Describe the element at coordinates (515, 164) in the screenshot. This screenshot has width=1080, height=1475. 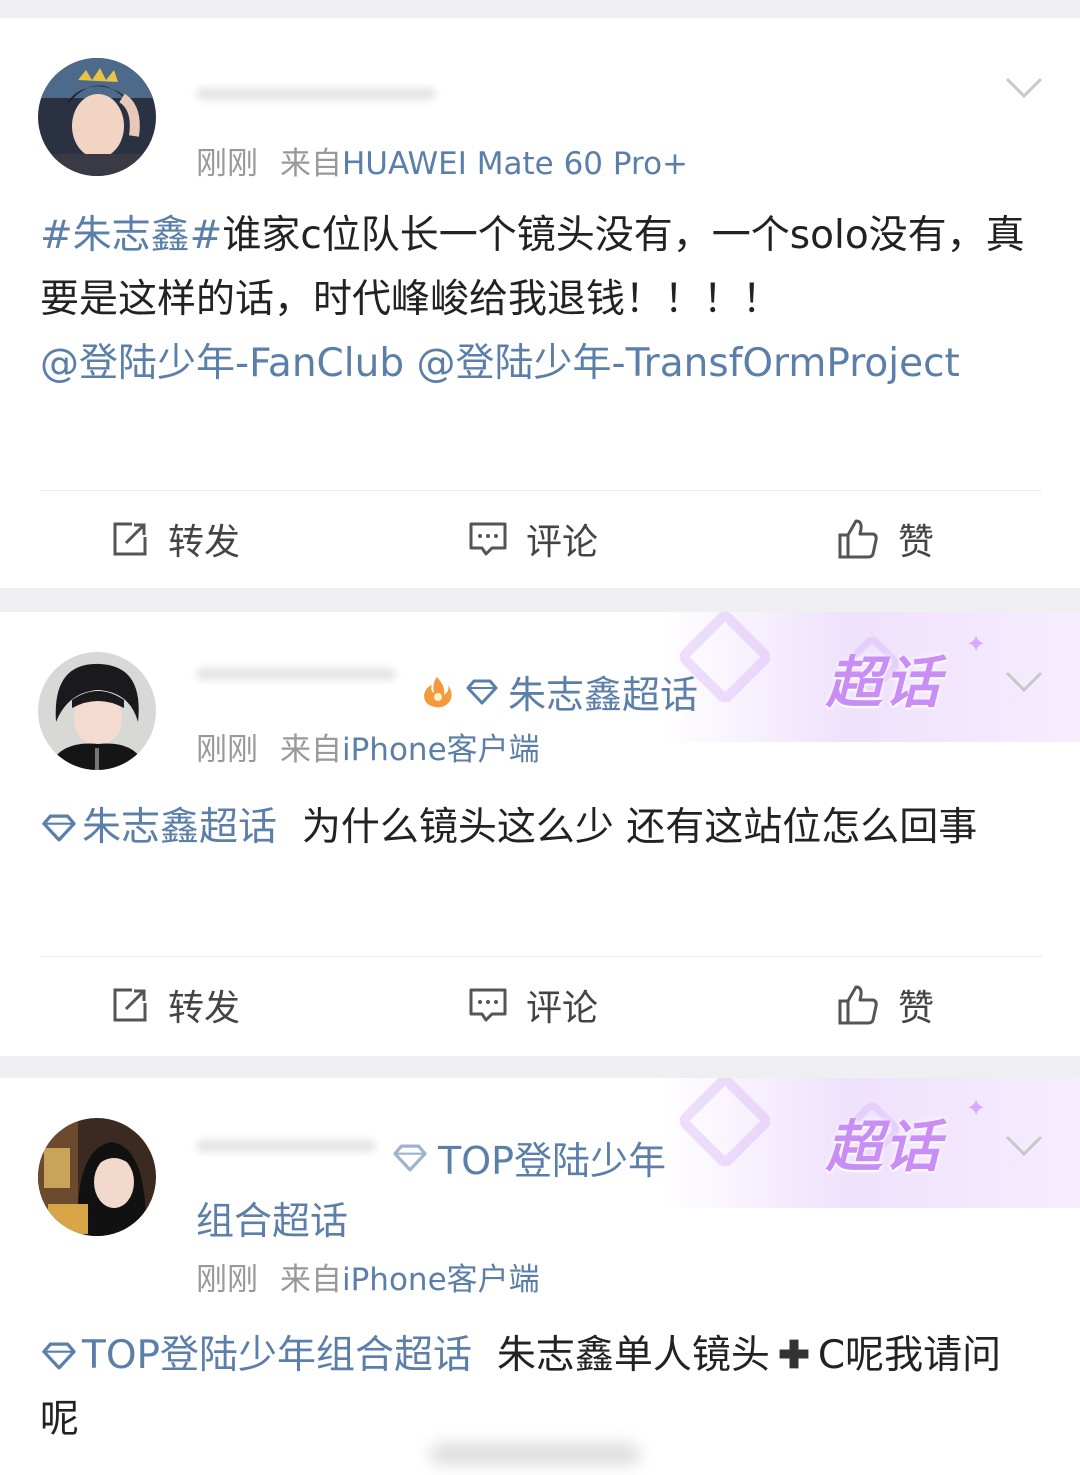
I see `post-source: HUAWEI Mate 60 Pro+` at that location.